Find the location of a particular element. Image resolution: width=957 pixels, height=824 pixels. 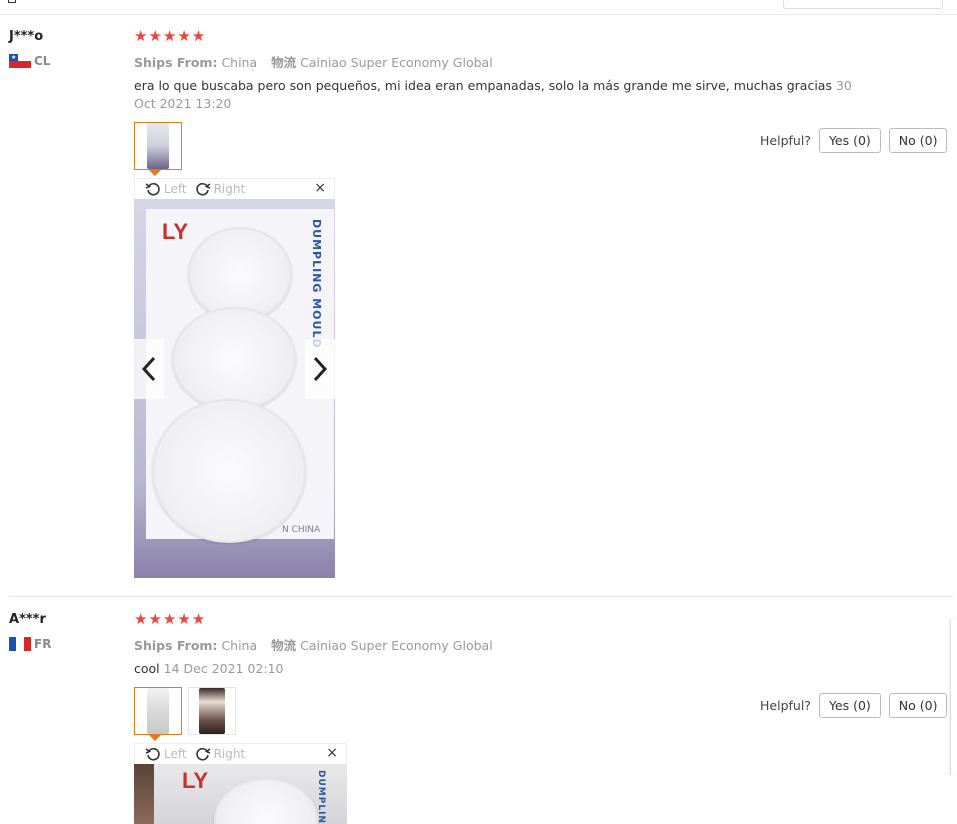

chevron-right-icon is located at coordinates (320, 369).